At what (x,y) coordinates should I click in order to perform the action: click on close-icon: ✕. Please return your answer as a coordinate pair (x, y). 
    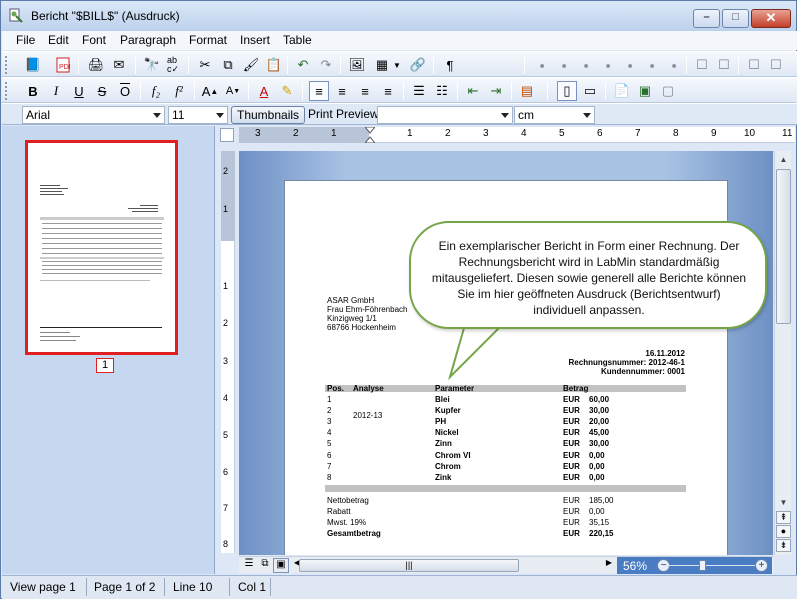
    Looking at the image, I should click on (771, 17).